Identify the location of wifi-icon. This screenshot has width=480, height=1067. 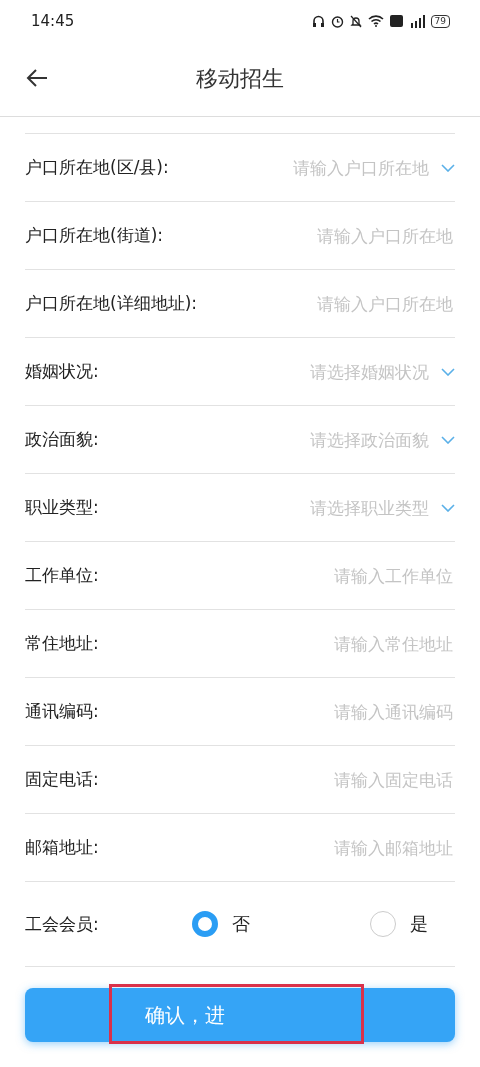
(375, 21).